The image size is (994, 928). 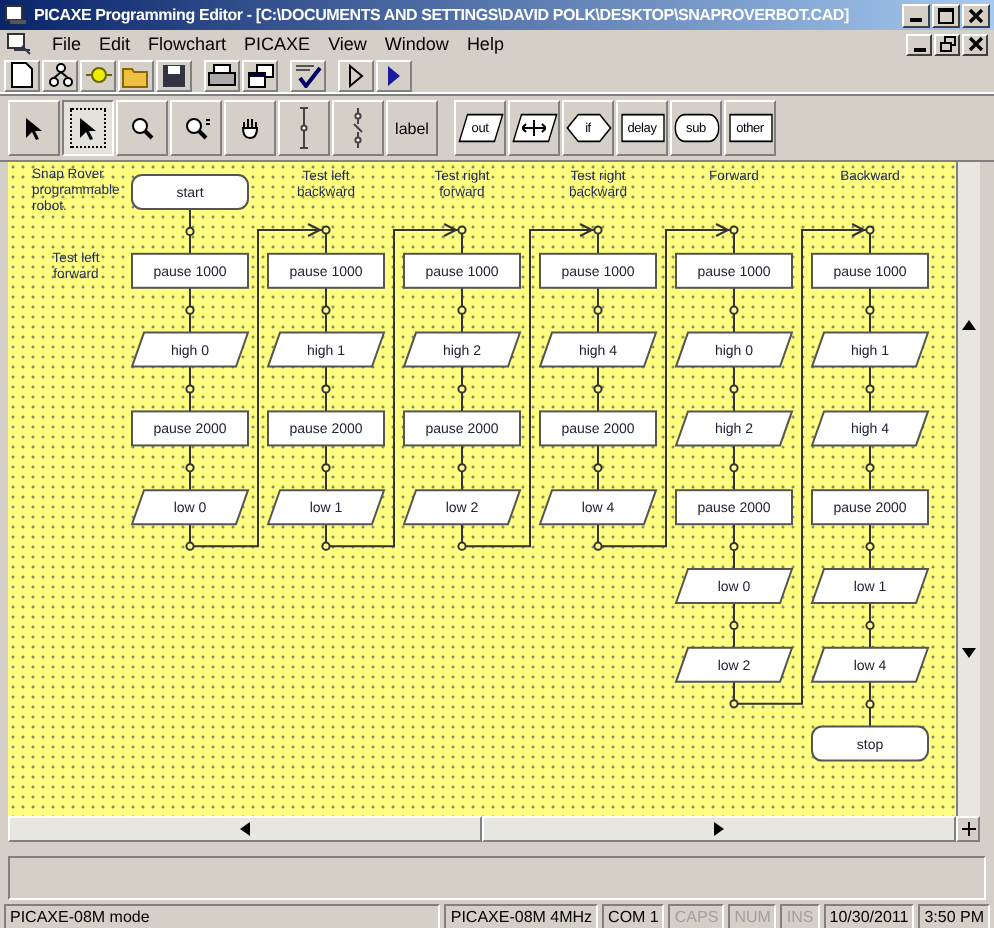 I want to click on menu-item: Flowchart, so click(x=187, y=44).